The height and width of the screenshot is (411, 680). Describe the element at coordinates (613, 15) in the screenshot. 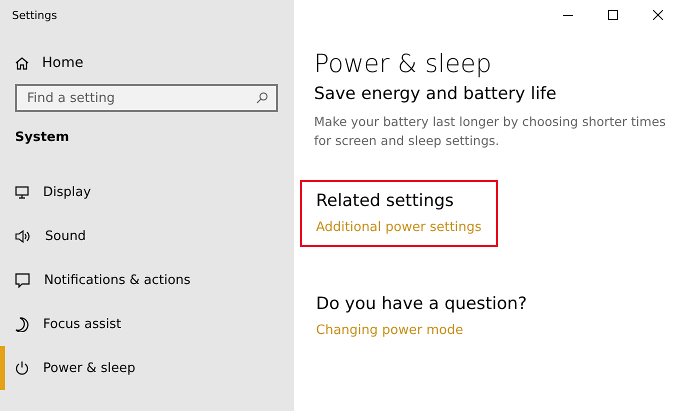

I see `maximize-icon` at that location.